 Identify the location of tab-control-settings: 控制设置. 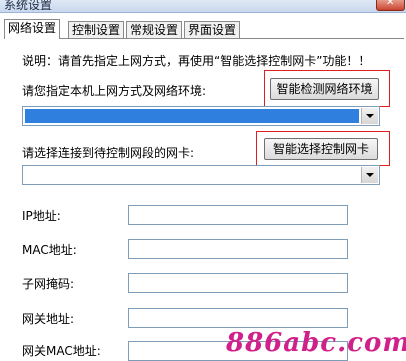
(96, 29).